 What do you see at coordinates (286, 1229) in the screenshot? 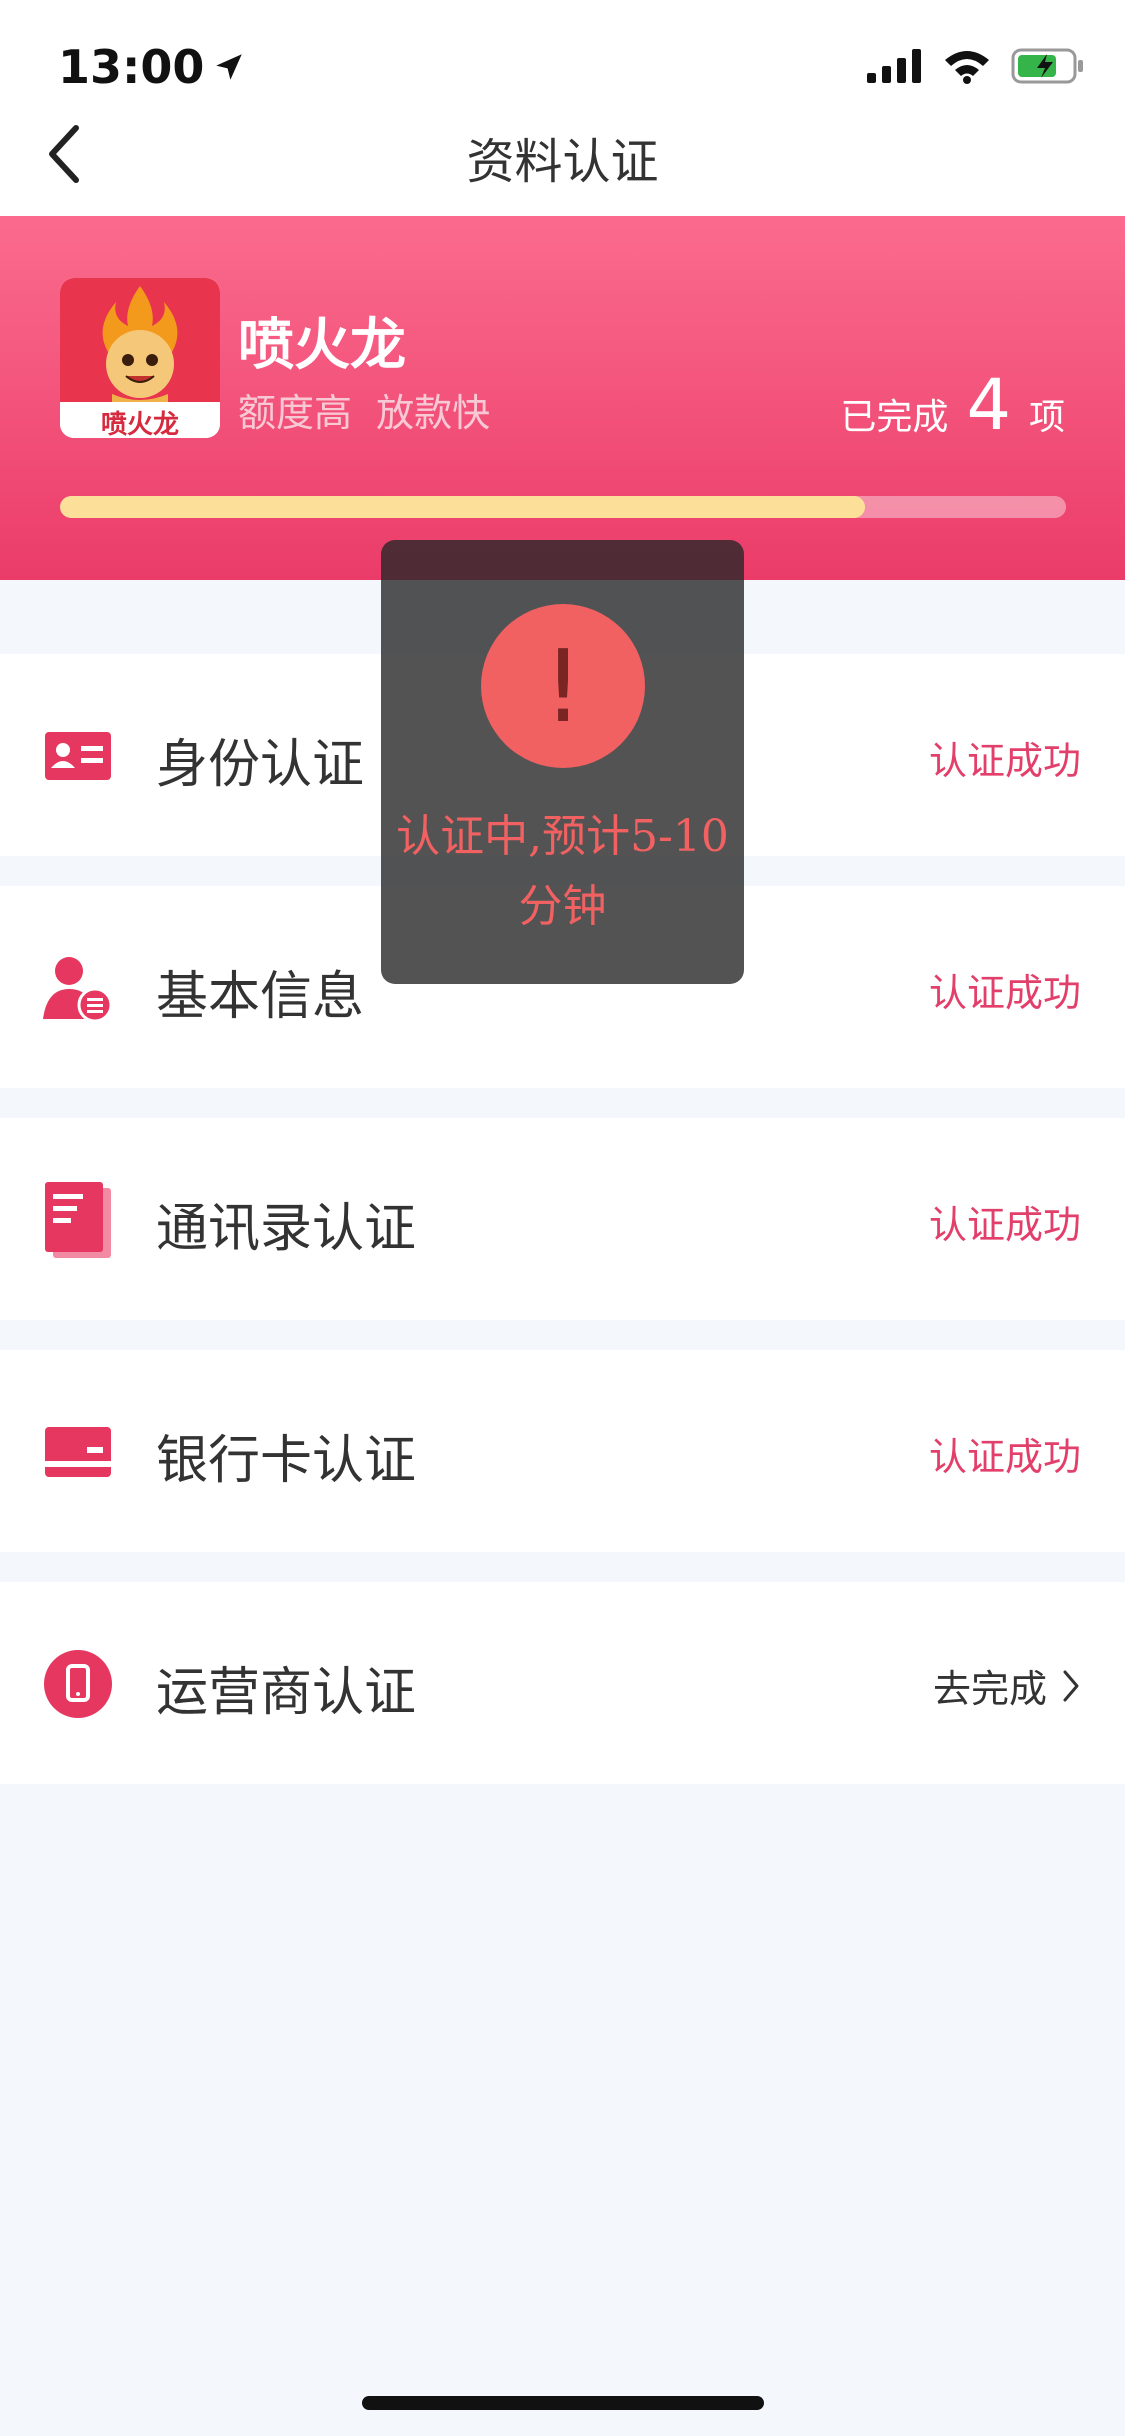
I see `list-item-label: 通讯录认证` at bounding box center [286, 1229].